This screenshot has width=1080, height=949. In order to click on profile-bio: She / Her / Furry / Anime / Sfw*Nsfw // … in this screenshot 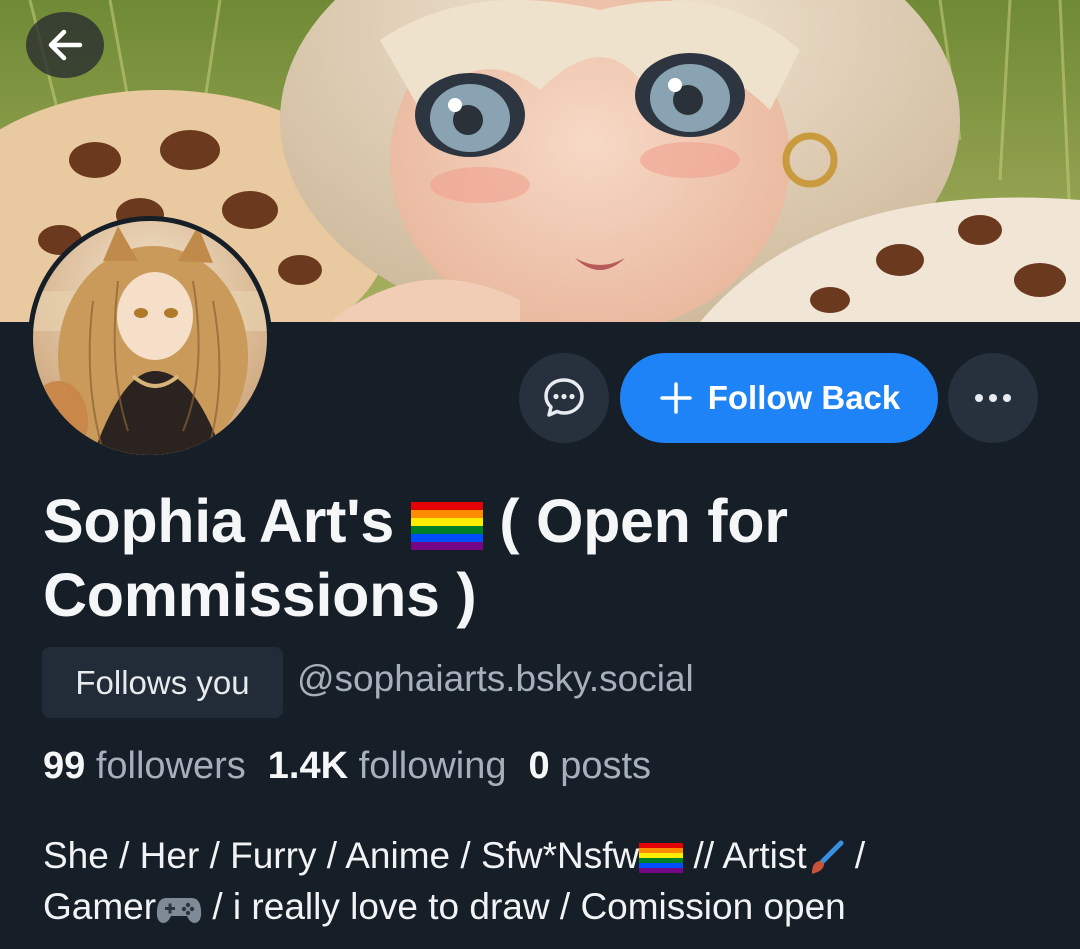, I will do `click(548, 881)`.